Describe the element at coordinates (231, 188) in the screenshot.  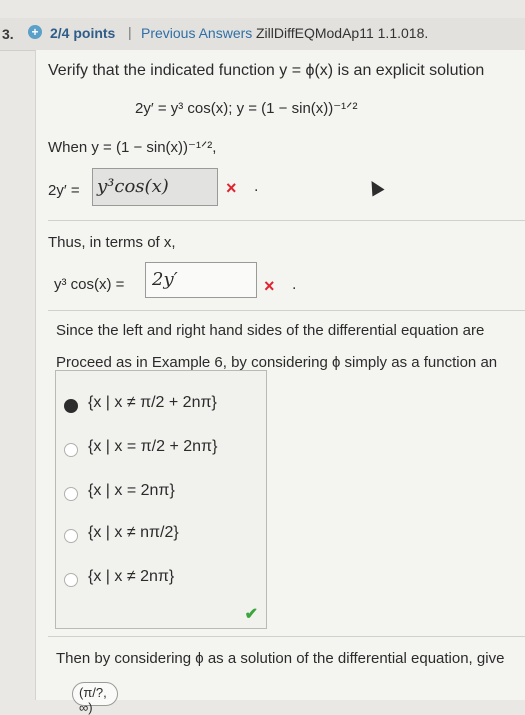
I see `answer1-incorrect-icon: ×` at that location.